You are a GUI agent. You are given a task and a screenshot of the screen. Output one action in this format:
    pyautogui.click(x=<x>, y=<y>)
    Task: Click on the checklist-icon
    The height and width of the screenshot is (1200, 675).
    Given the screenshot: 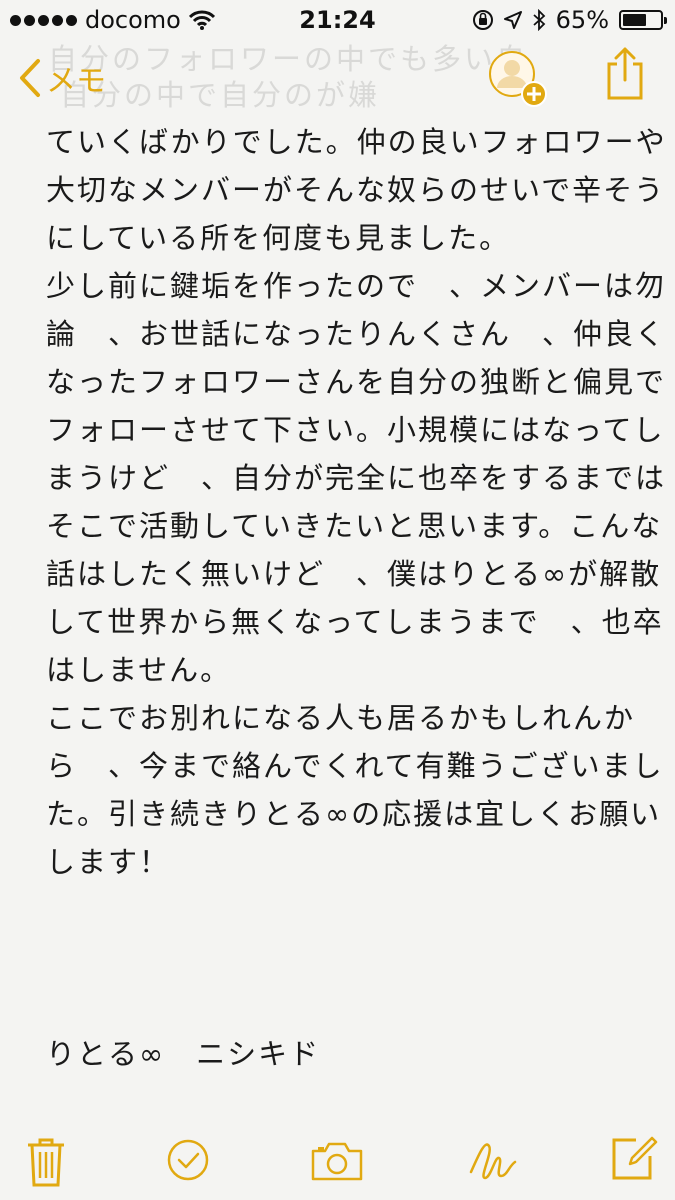 What is the action you would take?
    pyautogui.click(x=188, y=1160)
    